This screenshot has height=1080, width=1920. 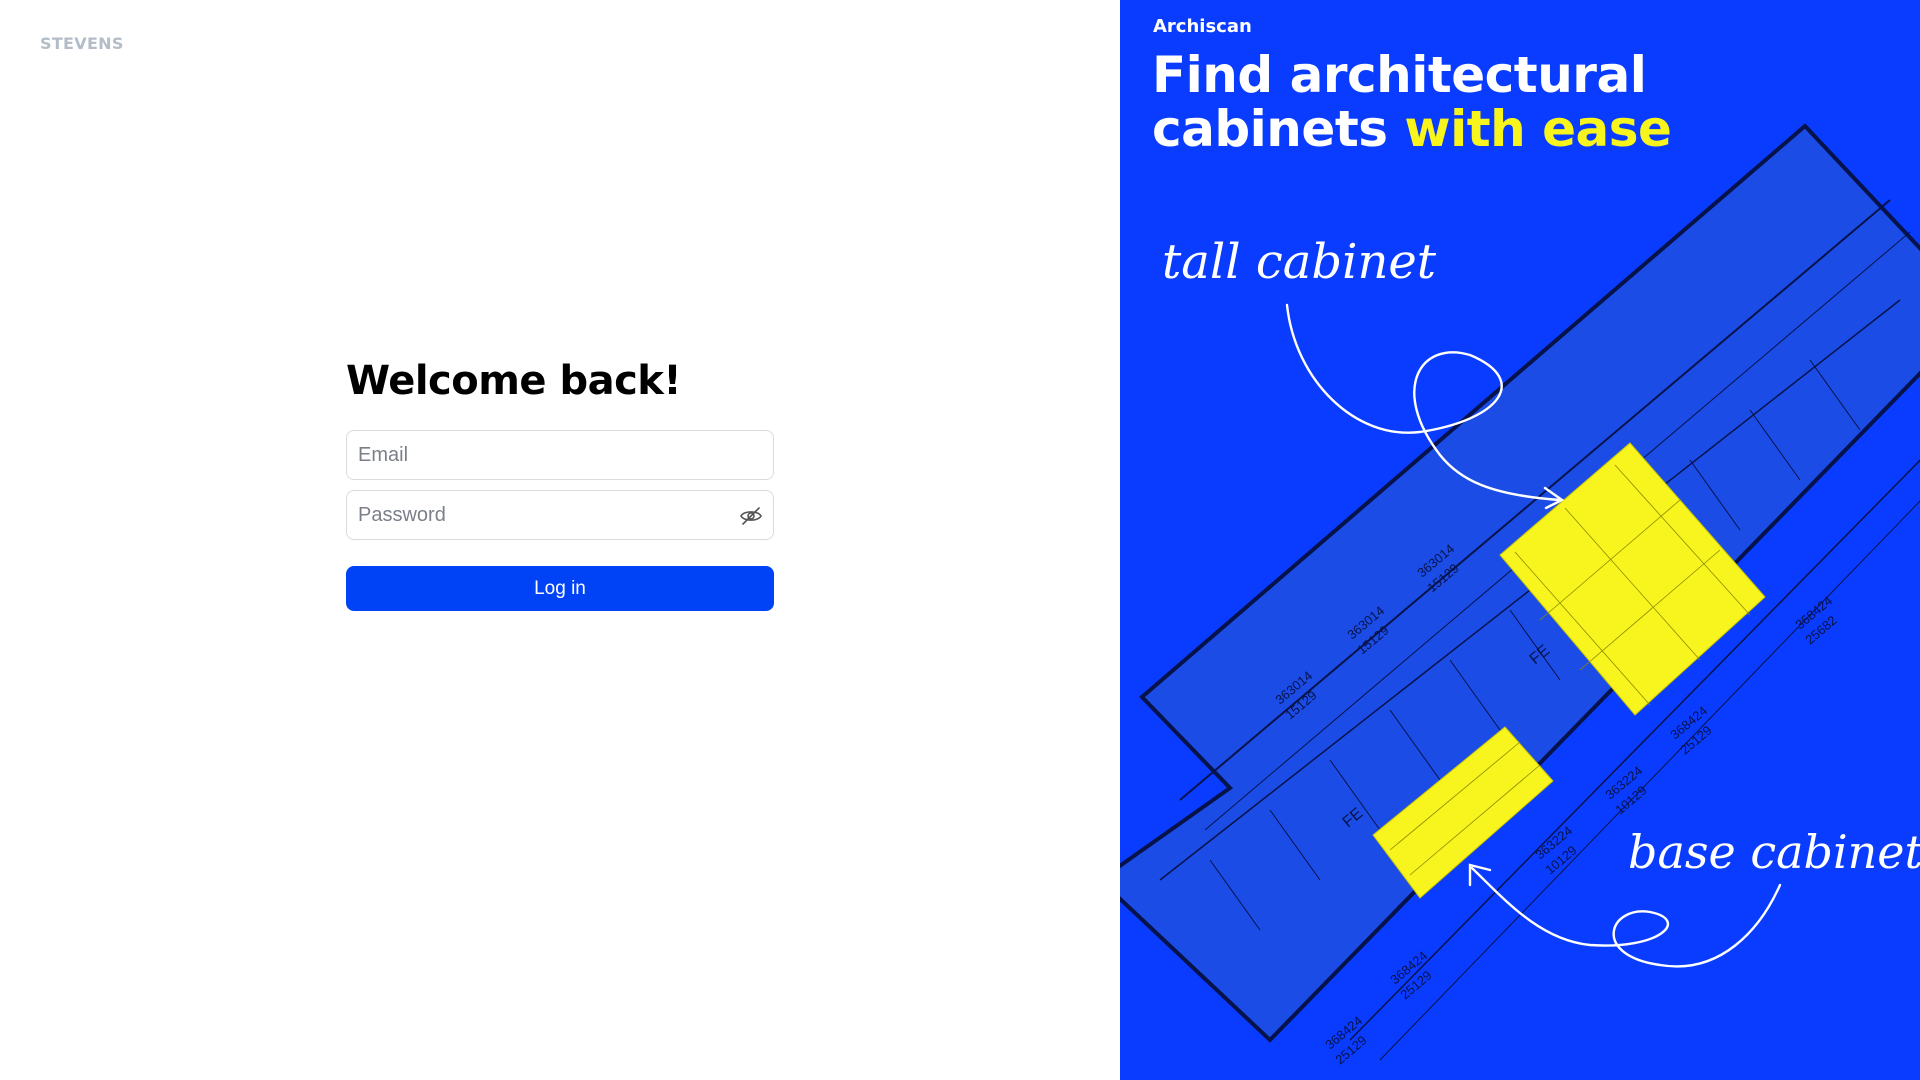 What do you see at coordinates (1538, 129) in the screenshot?
I see `headline-highlight: with ease` at bounding box center [1538, 129].